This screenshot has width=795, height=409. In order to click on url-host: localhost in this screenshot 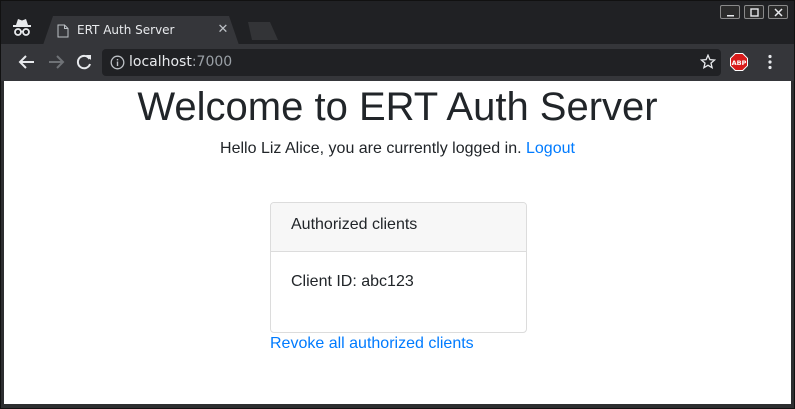, I will do `click(160, 62)`.